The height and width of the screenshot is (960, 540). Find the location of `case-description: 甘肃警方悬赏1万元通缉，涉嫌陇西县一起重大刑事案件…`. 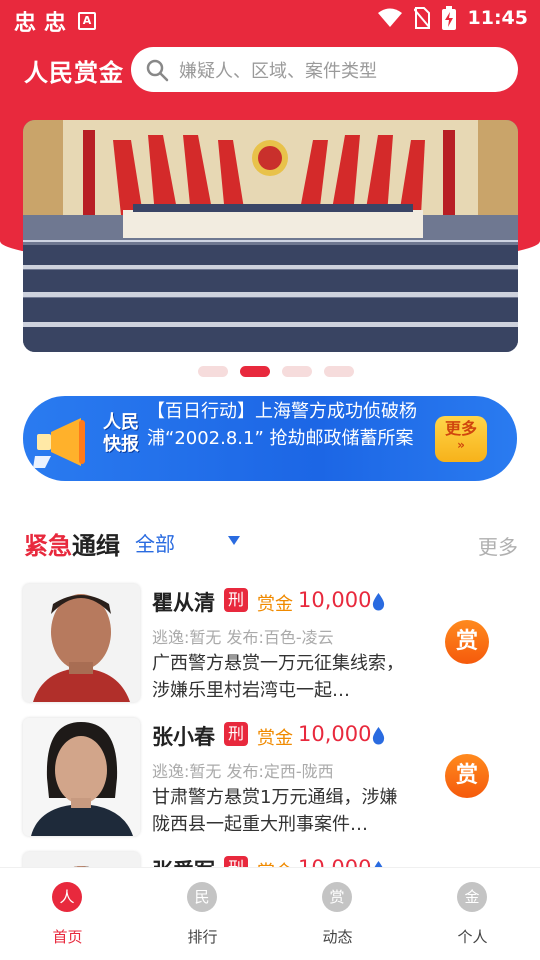

case-description: 甘肃警方悬赏1万元通缉，涉嫌陇西县一起重大刑事案件… is located at coordinates (275, 811).